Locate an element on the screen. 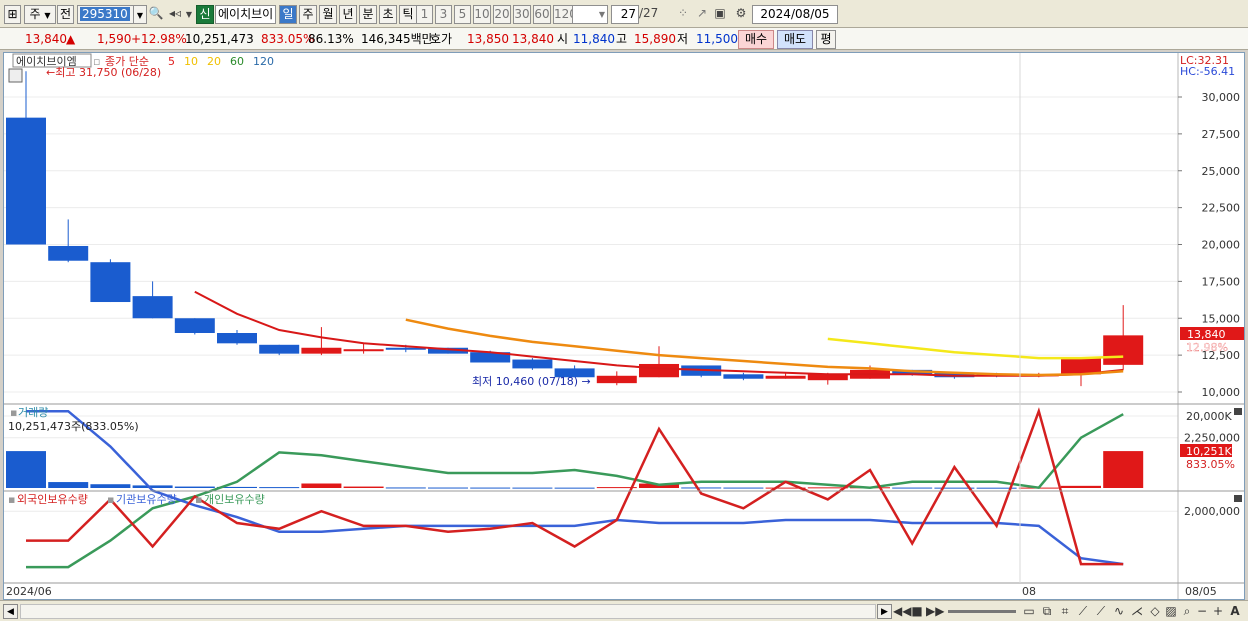 Image resolution: width=1248 pixels, height=621 pixels. tab-1: 주 is located at coordinates (308, 14).